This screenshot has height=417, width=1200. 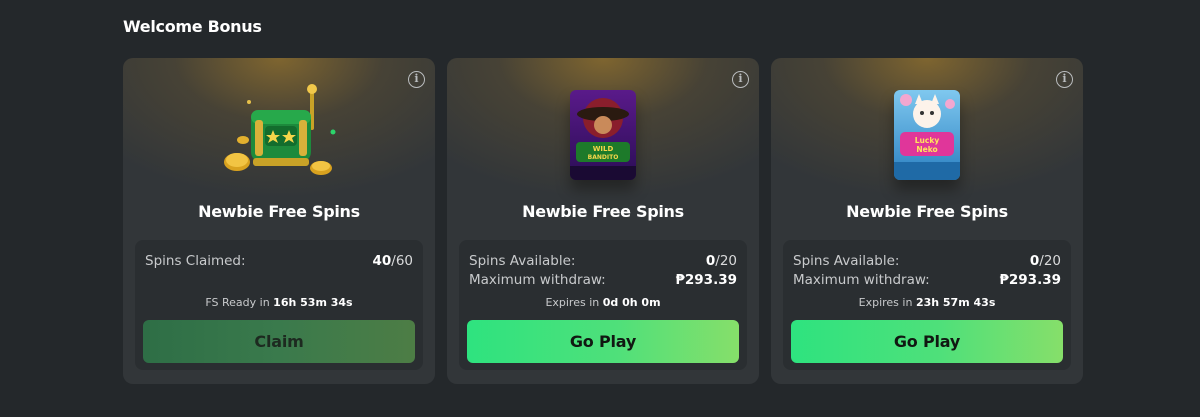 I want to click on claim-button: Claim, so click(x=279, y=341).